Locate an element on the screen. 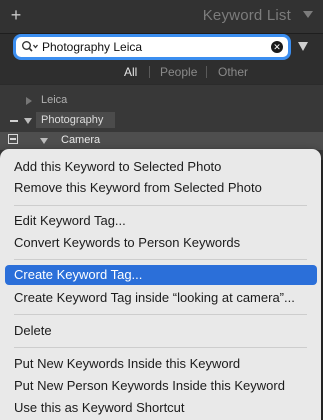 The width and height of the screenshot is (323, 420). menu-item-delete: Delete is located at coordinates (161, 331).